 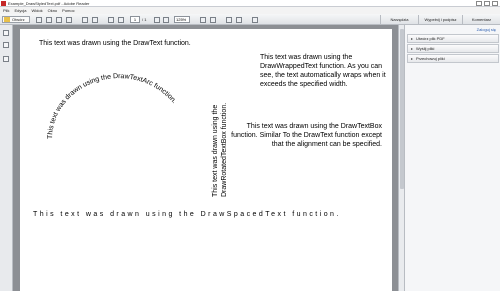 What do you see at coordinates (479, 3) in the screenshot?
I see `minimize-icon` at bounding box center [479, 3].